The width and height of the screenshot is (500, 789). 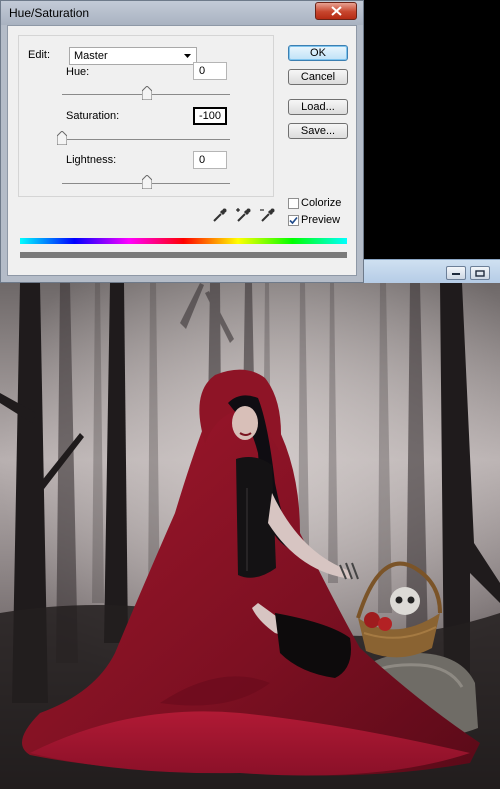 I want to click on saturation-input, so click(x=210, y=116).